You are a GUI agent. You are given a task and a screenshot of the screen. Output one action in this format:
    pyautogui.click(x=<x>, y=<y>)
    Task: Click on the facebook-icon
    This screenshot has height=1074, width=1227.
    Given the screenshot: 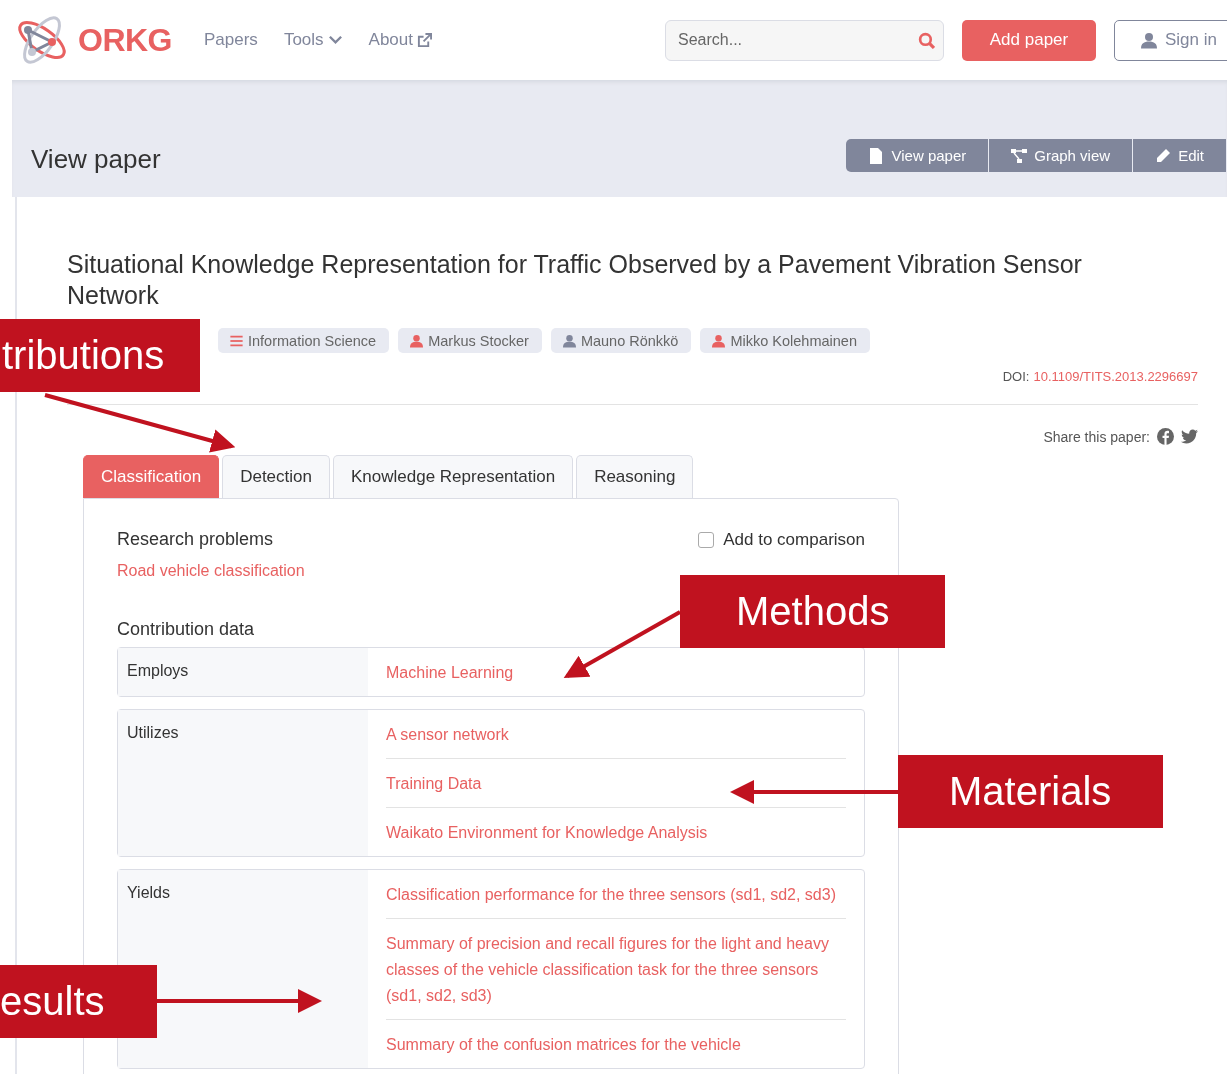 What is the action you would take?
    pyautogui.click(x=1165, y=436)
    